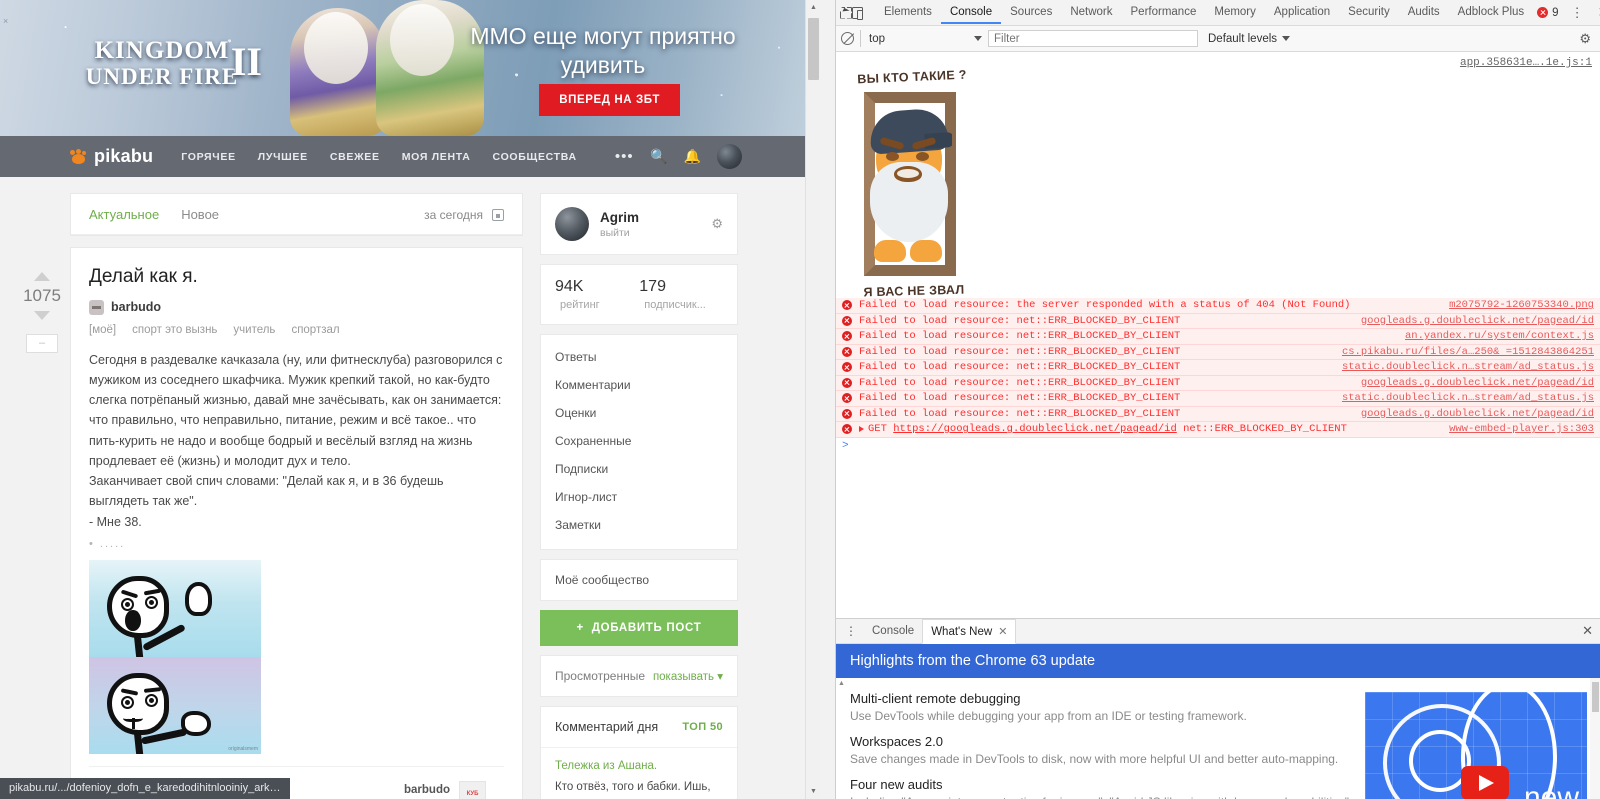 The width and height of the screenshot is (1600, 799). Describe the element at coordinates (437, 789) in the screenshot. I see `post-footer-author: barbudo 2 часа назад` at that location.